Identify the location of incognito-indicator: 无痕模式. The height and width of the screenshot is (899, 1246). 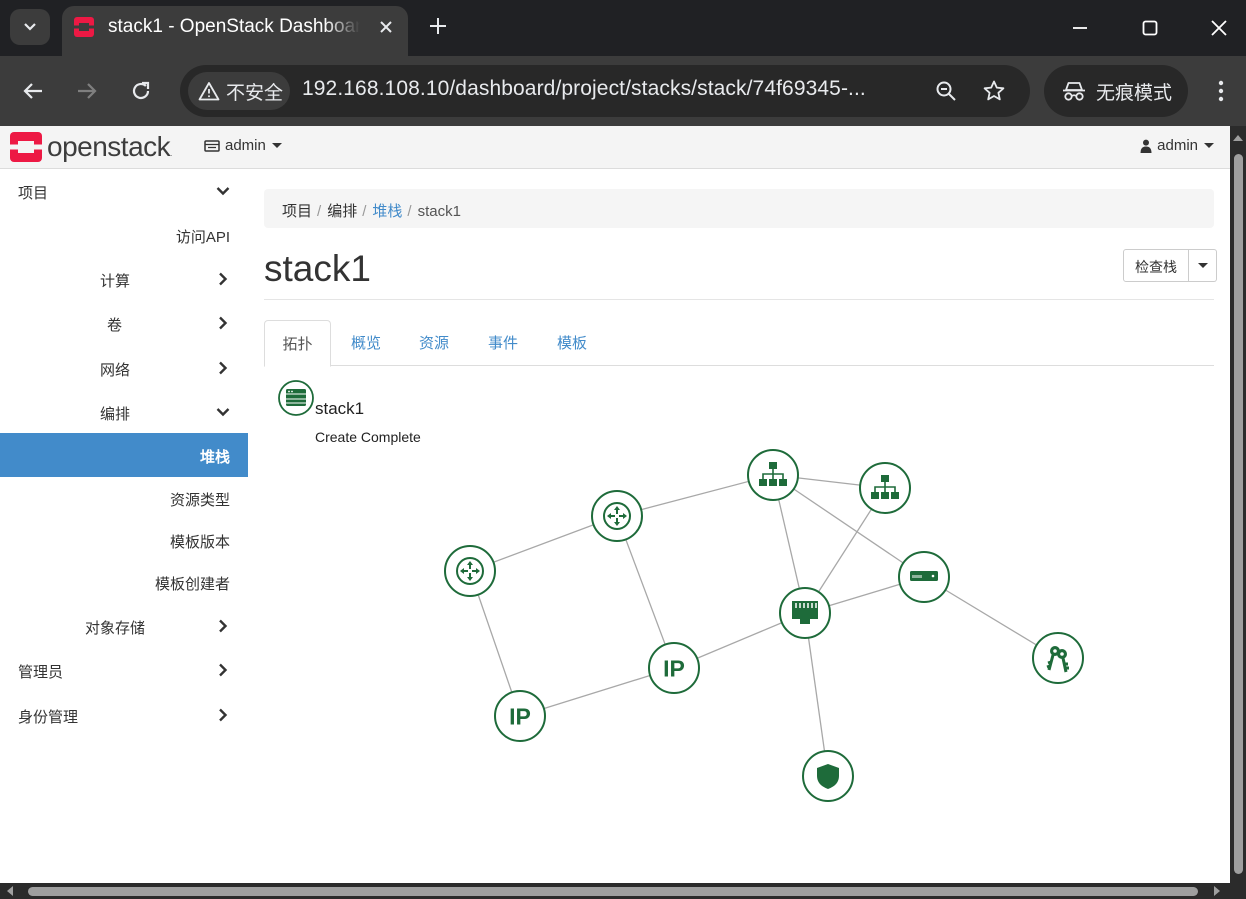
(1116, 91).